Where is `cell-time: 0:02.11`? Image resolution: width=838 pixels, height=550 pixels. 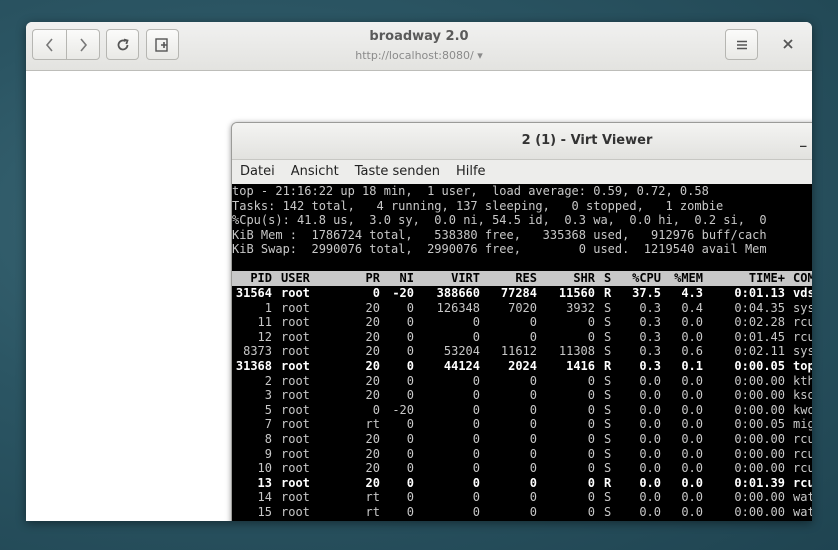
cell-time: 0:02.11 is located at coordinates (759, 351).